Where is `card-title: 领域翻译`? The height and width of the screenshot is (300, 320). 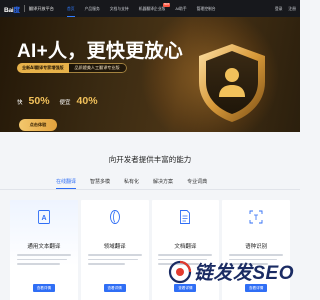 card-title: 领域翻译 is located at coordinates (114, 247).